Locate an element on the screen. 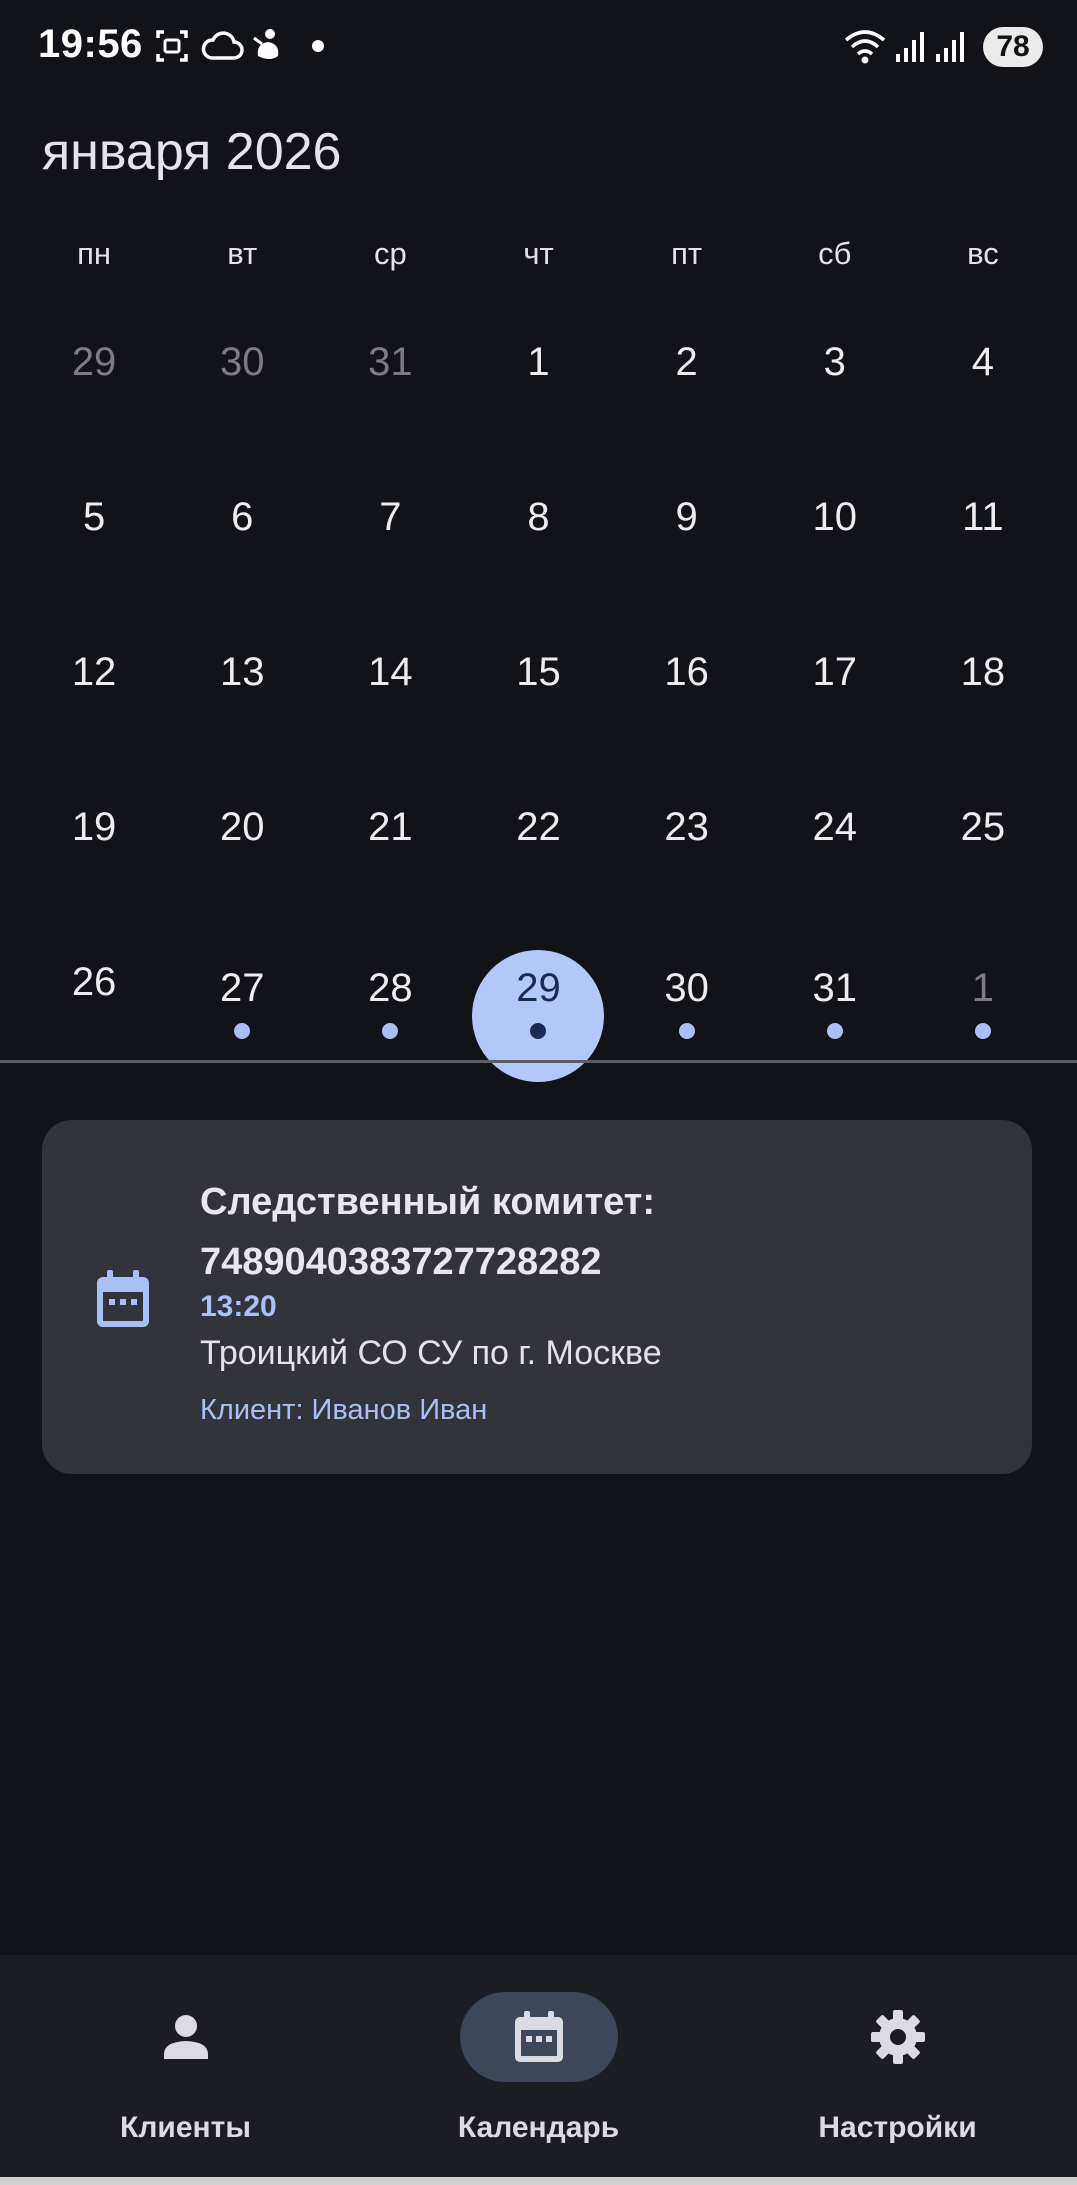  day-cell: 6 is located at coordinates (242, 532).